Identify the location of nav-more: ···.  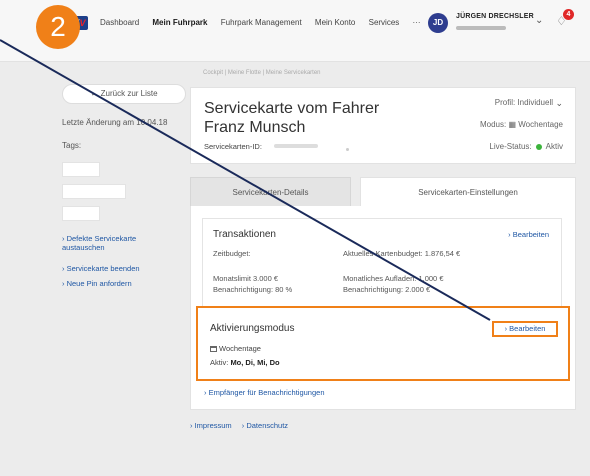
(417, 22).